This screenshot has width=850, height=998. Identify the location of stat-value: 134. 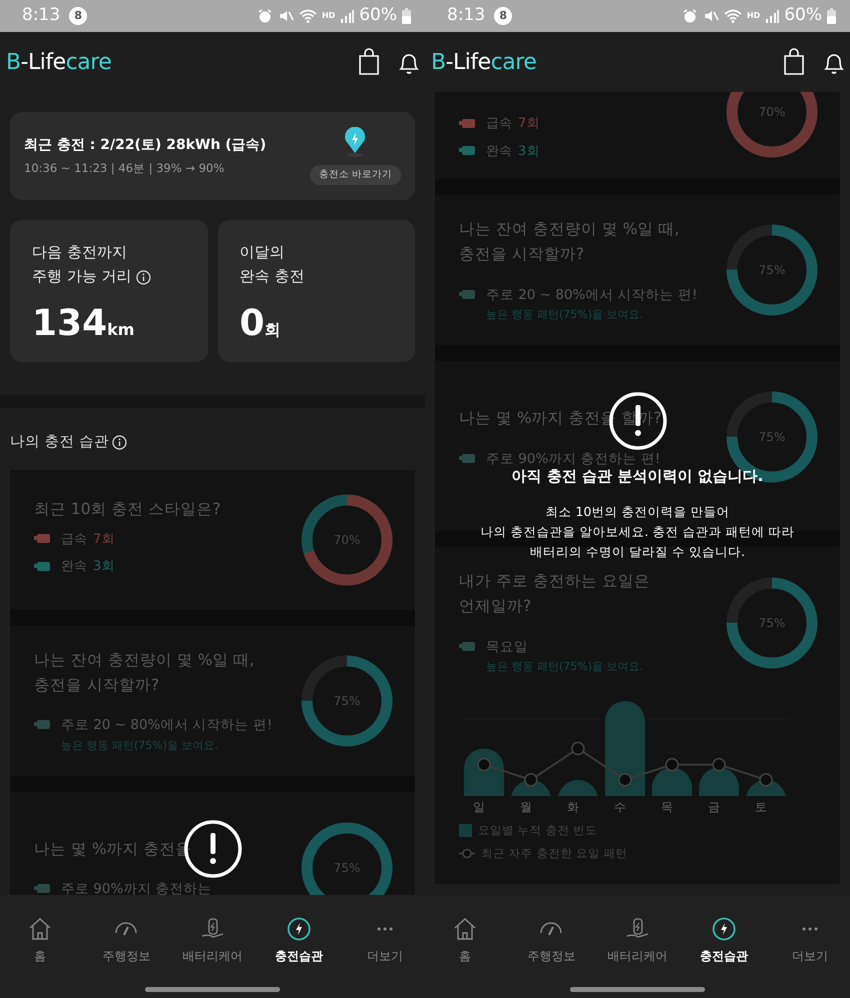
(70, 324).